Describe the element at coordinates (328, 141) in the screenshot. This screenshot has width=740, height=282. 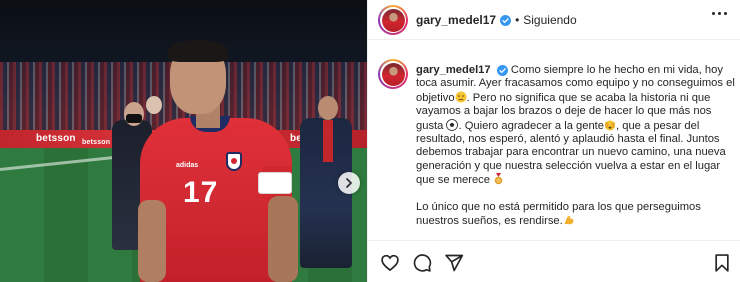
I see `lanyard` at that location.